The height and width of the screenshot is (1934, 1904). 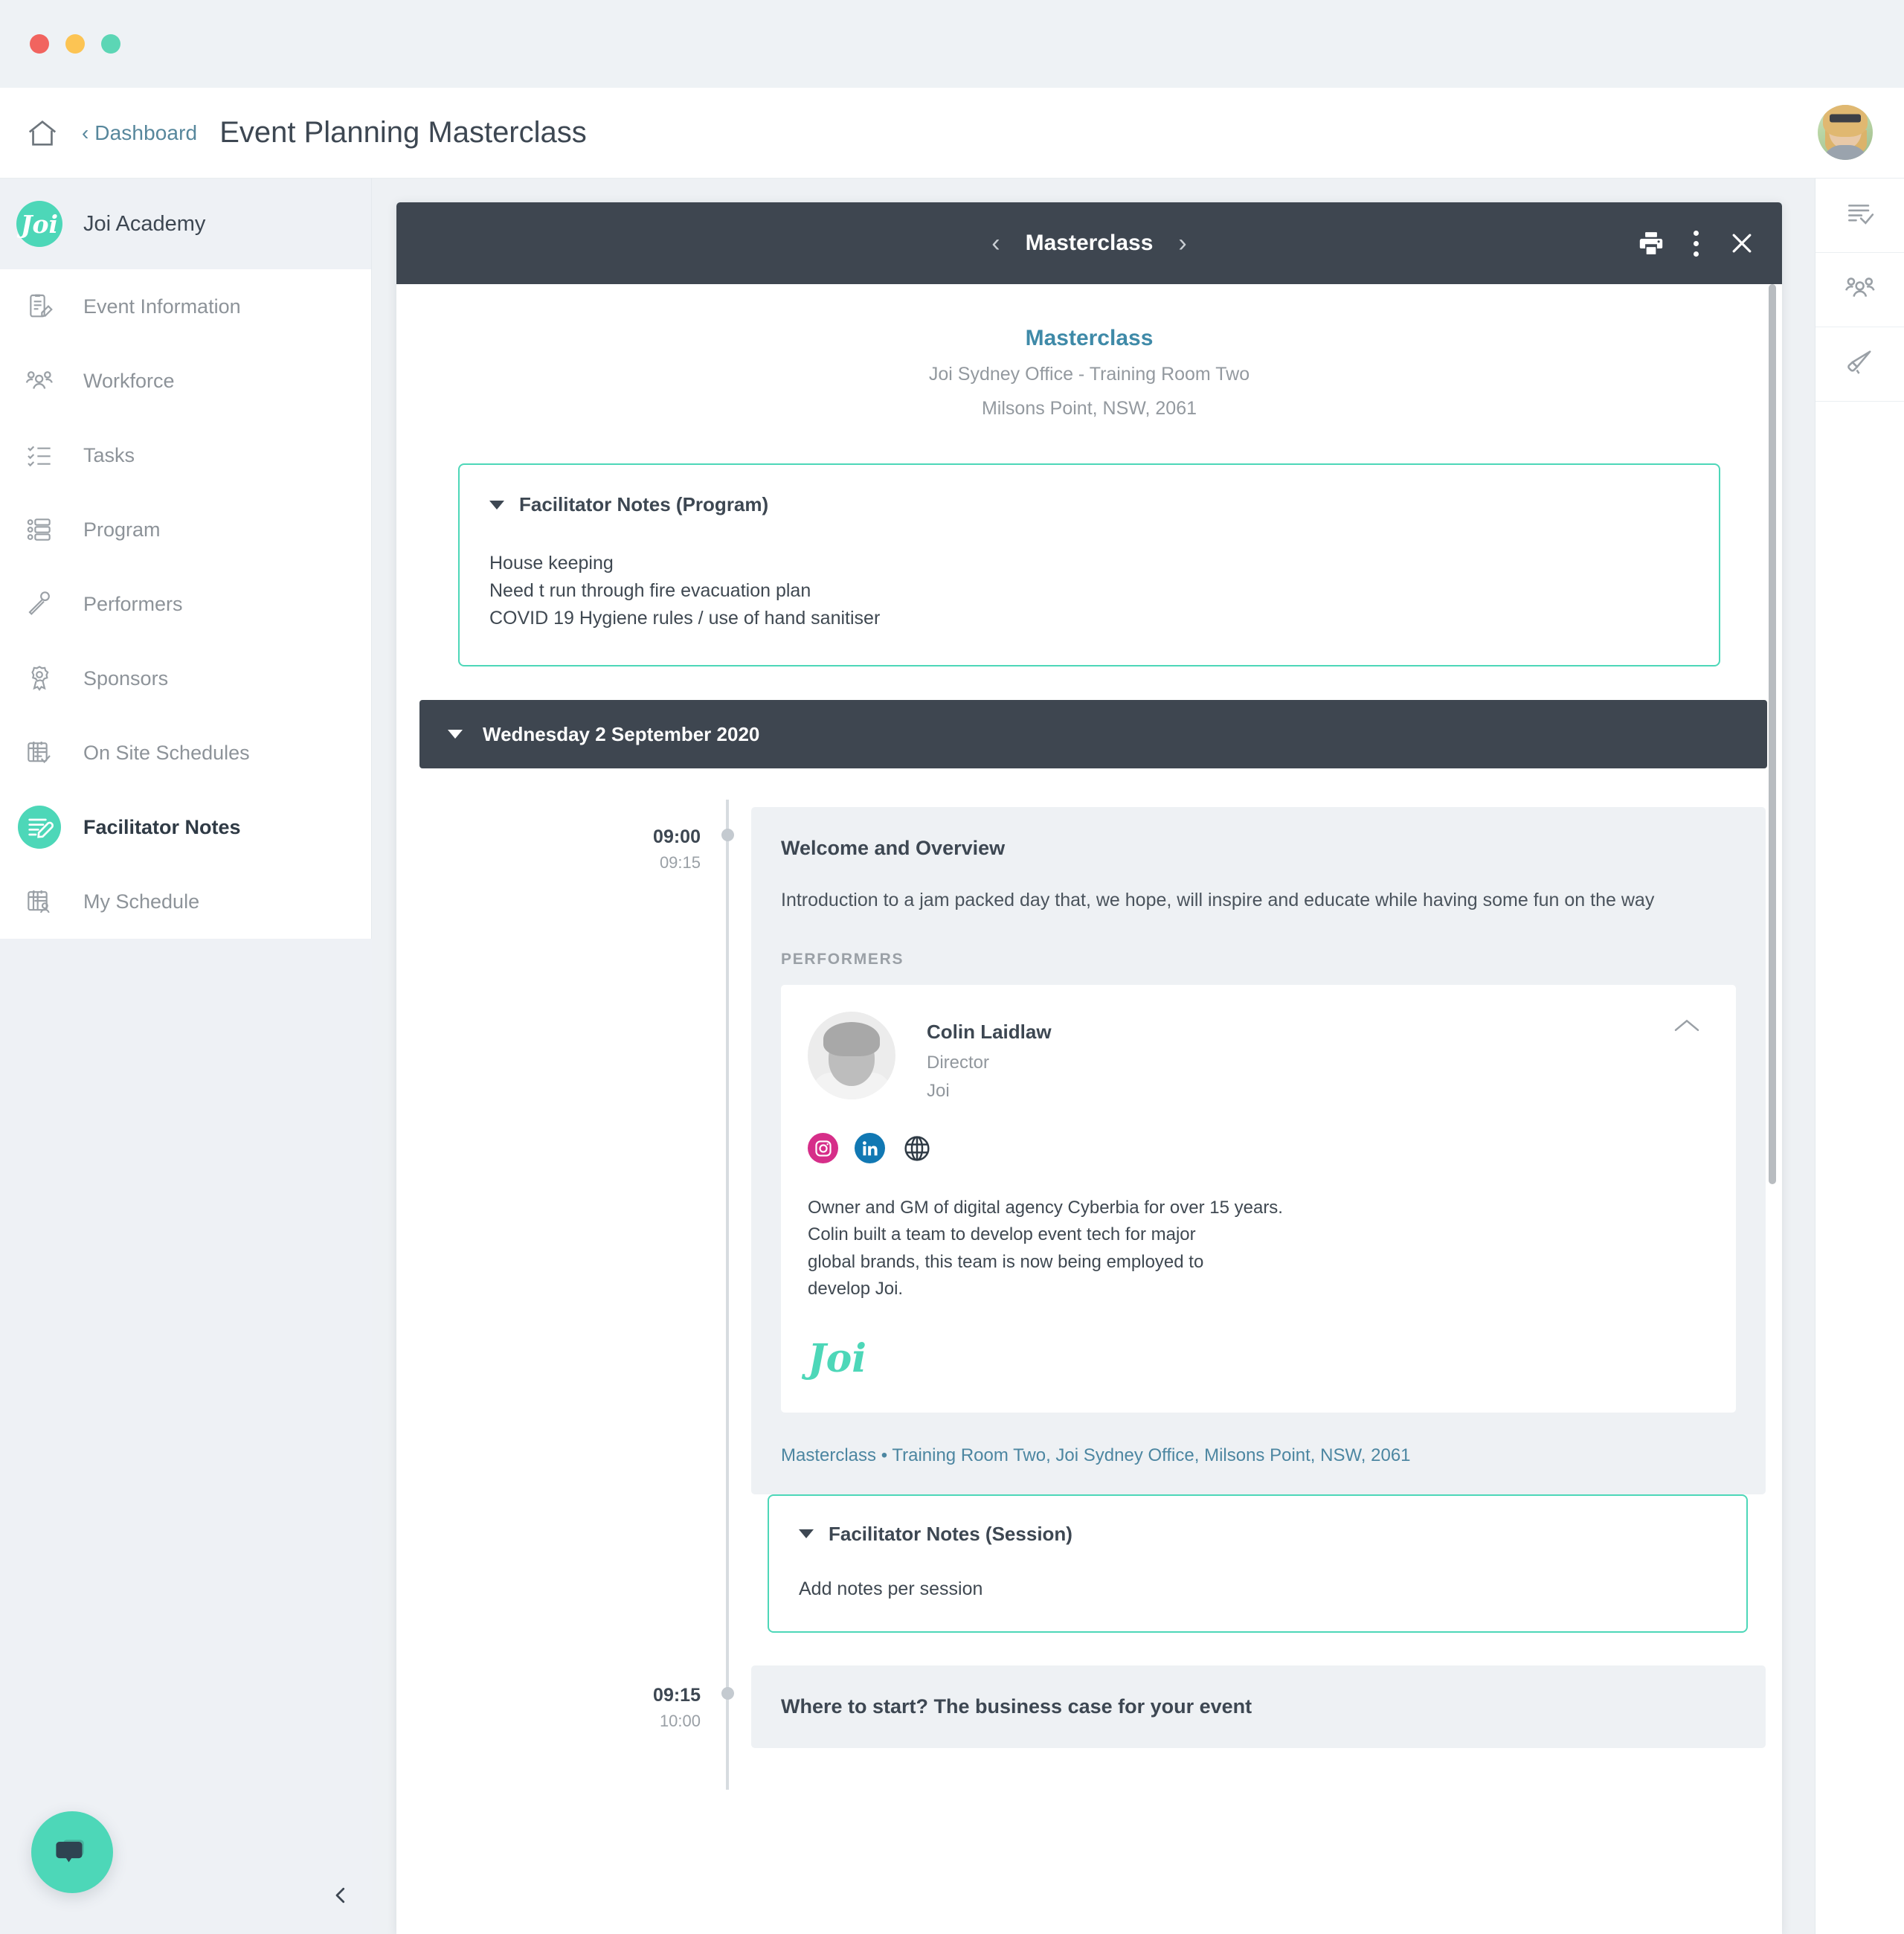 I want to click on performer-photo, so click(x=852, y=1055).